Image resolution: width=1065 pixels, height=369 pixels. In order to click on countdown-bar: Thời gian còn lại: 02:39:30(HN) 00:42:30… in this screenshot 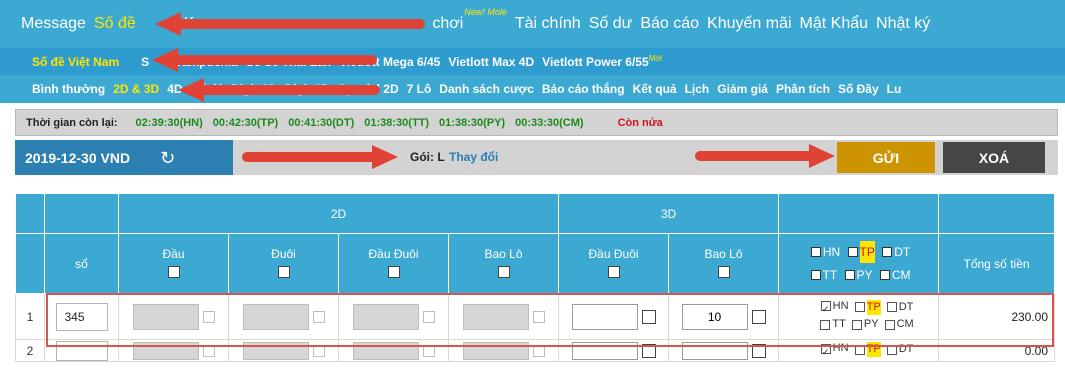, I will do `click(536, 122)`.